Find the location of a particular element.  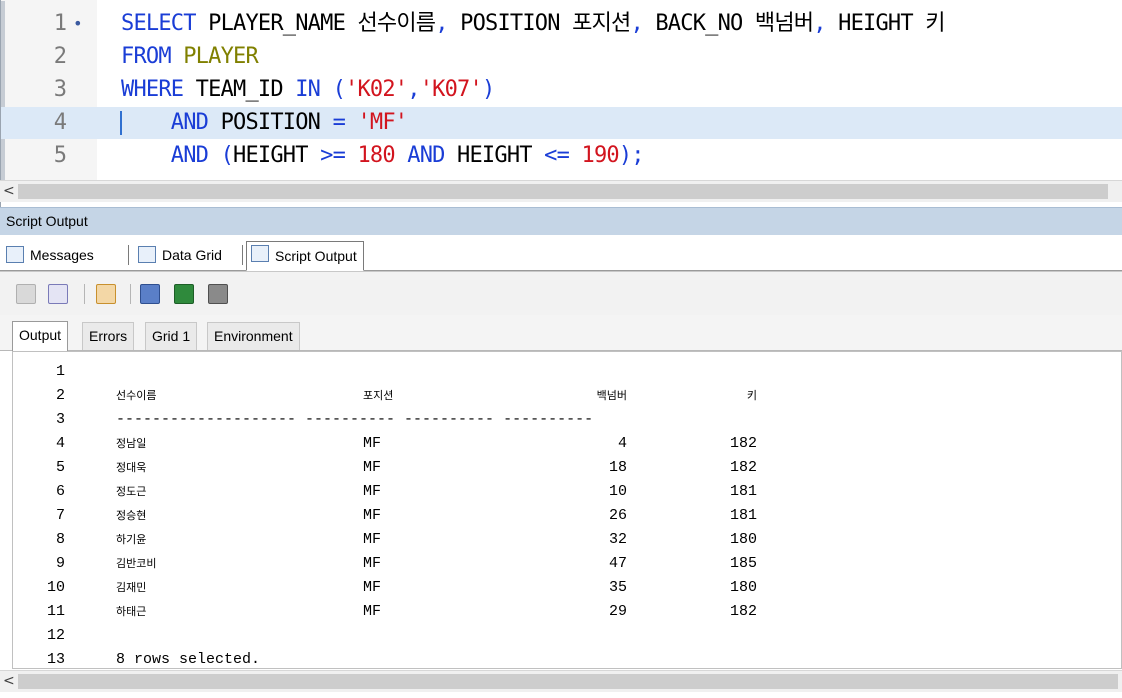

editor-line: 3 WHERE TEAM_ID IN ('K02','K07') is located at coordinates (561, 90).